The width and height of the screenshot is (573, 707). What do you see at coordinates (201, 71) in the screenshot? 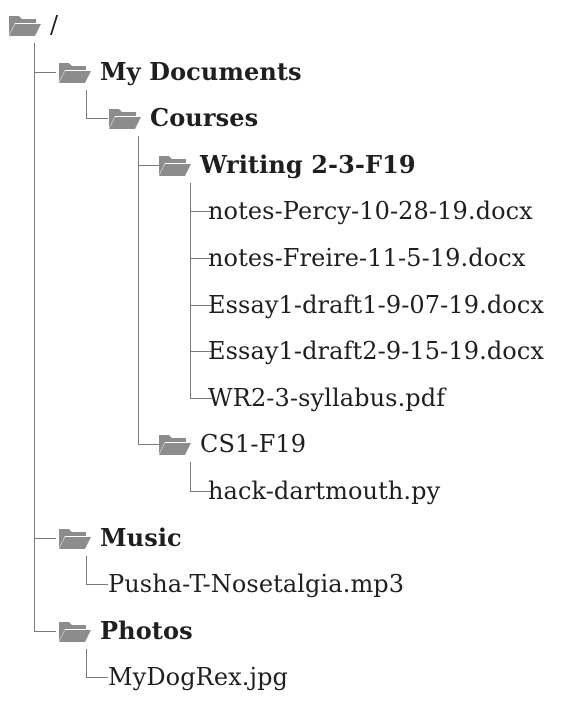
I see `folder-label: My Documents` at bounding box center [201, 71].